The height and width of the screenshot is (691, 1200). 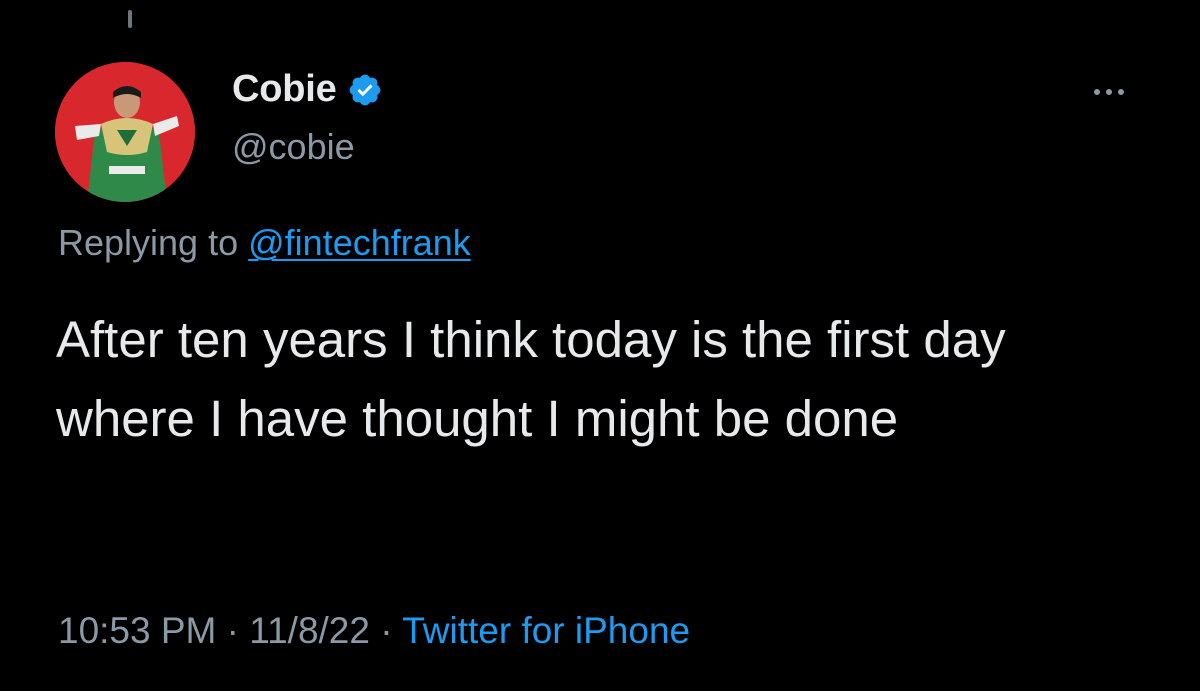 What do you see at coordinates (293, 147) in the screenshot?
I see `author-handle: @cobie` at bounding box center [293, 147].